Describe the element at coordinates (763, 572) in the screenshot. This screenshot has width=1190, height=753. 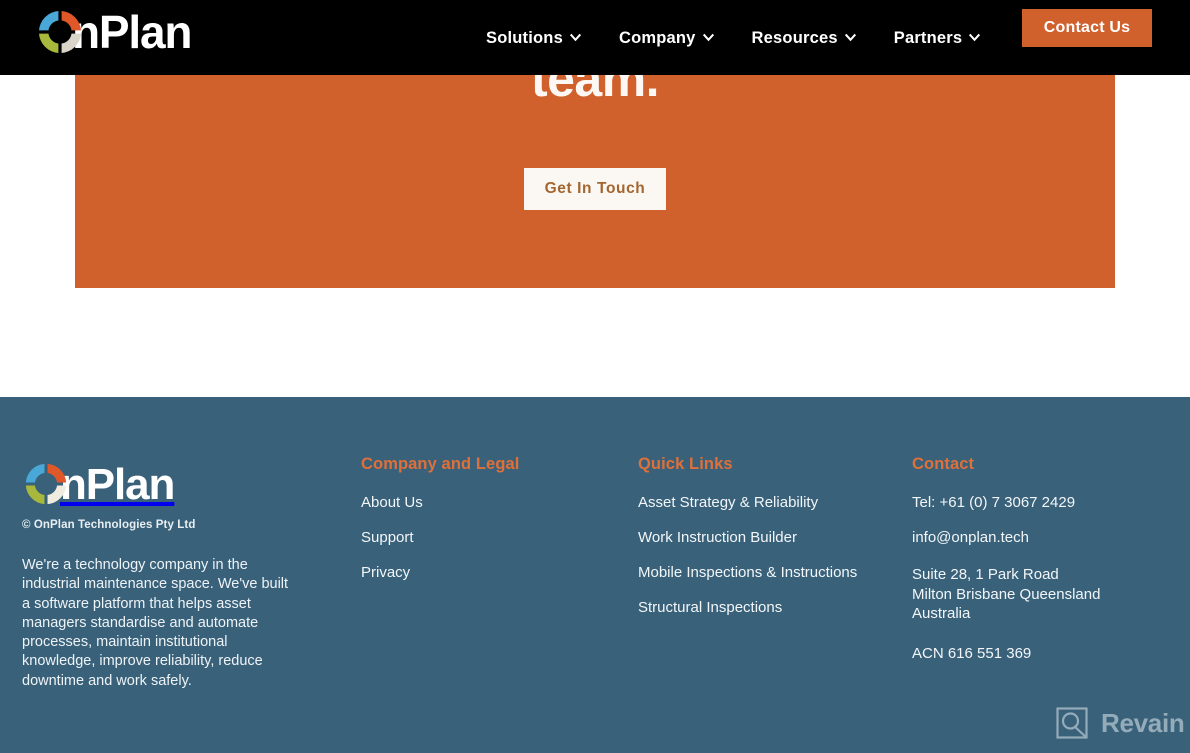
I see `footer-link-mobile-inspections-instructions: Mobile Inspections & Instructions` at that location.